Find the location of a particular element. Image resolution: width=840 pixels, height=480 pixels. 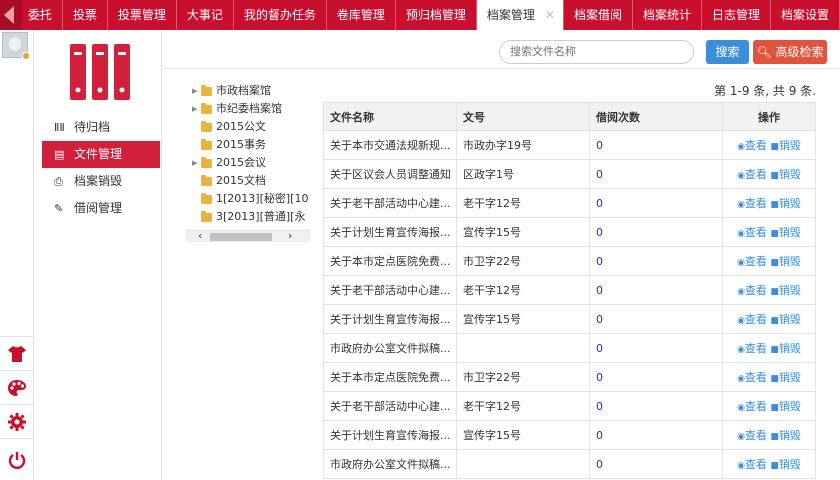

col-header-count: 借阅次数 is located at coordinates (656, 116).